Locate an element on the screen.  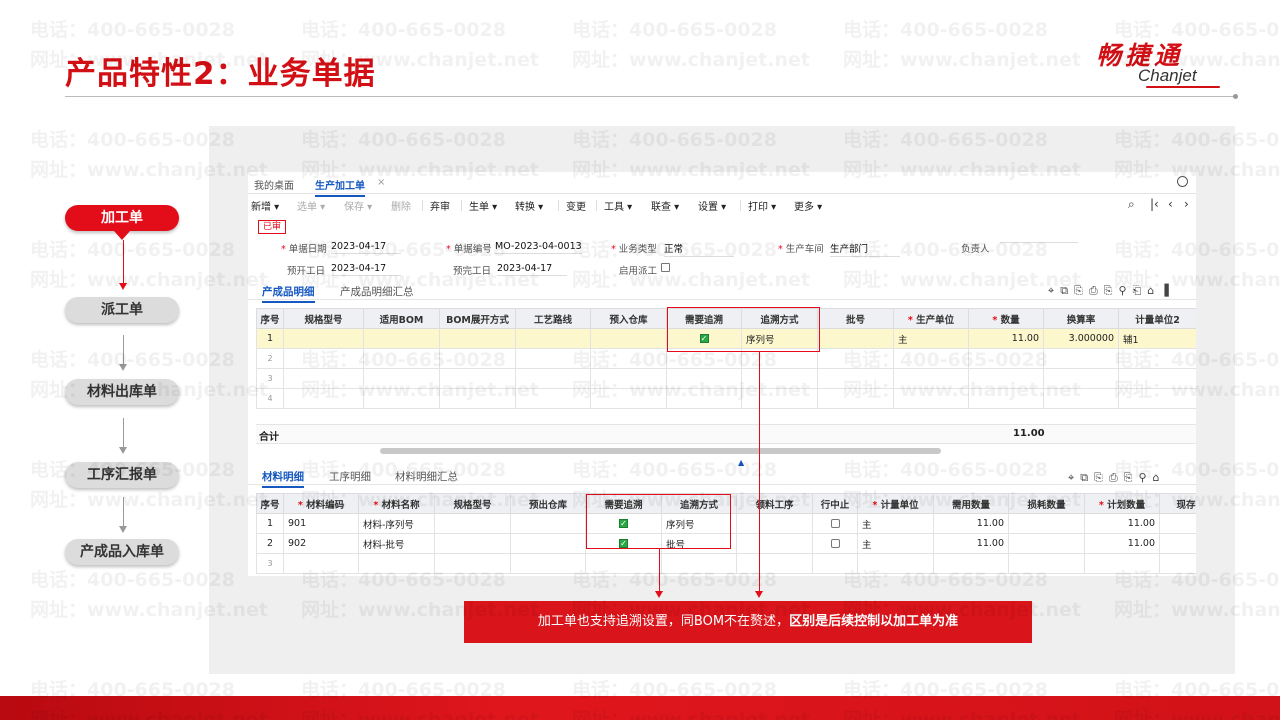
biz-type-field: 正常 is located at coordinates (699, 249).